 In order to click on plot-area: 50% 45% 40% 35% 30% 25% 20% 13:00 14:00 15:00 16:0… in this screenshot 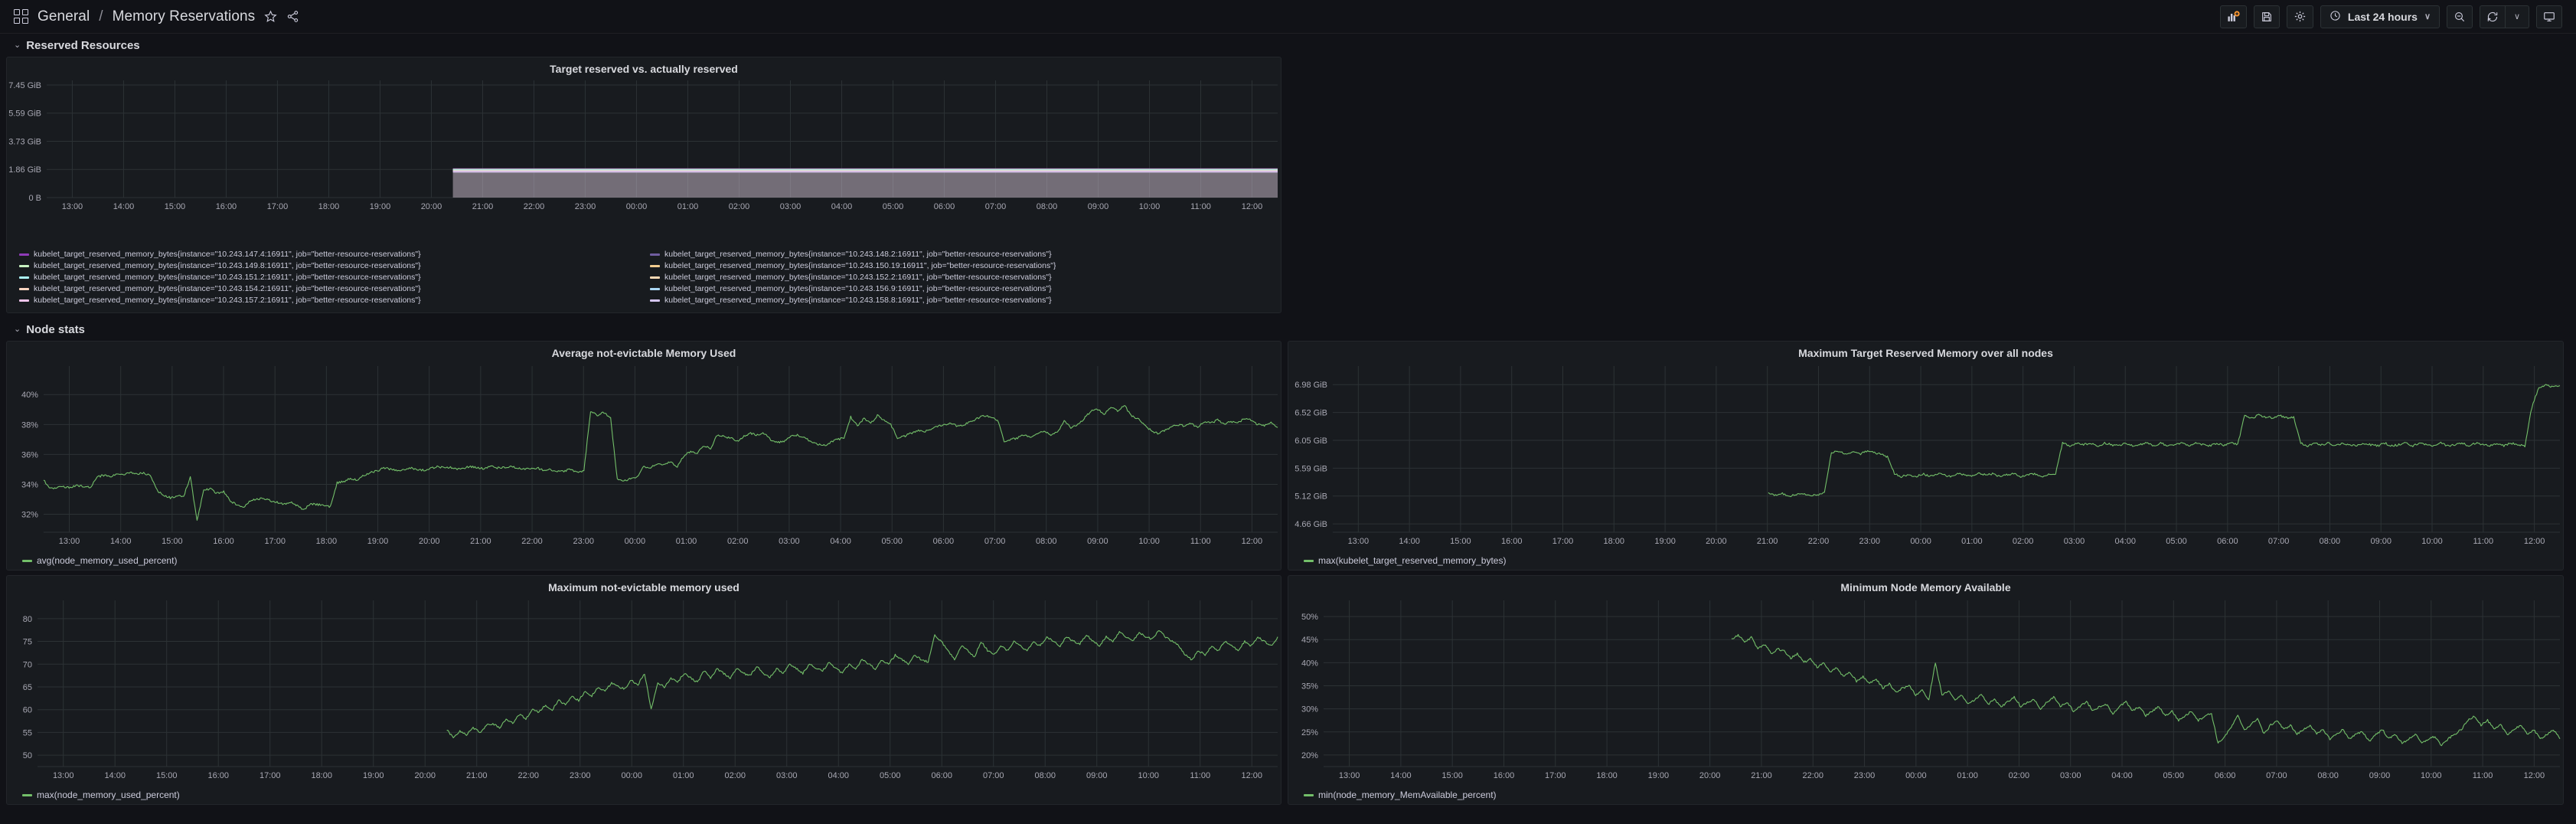, I will do `click(1925, 692)`.